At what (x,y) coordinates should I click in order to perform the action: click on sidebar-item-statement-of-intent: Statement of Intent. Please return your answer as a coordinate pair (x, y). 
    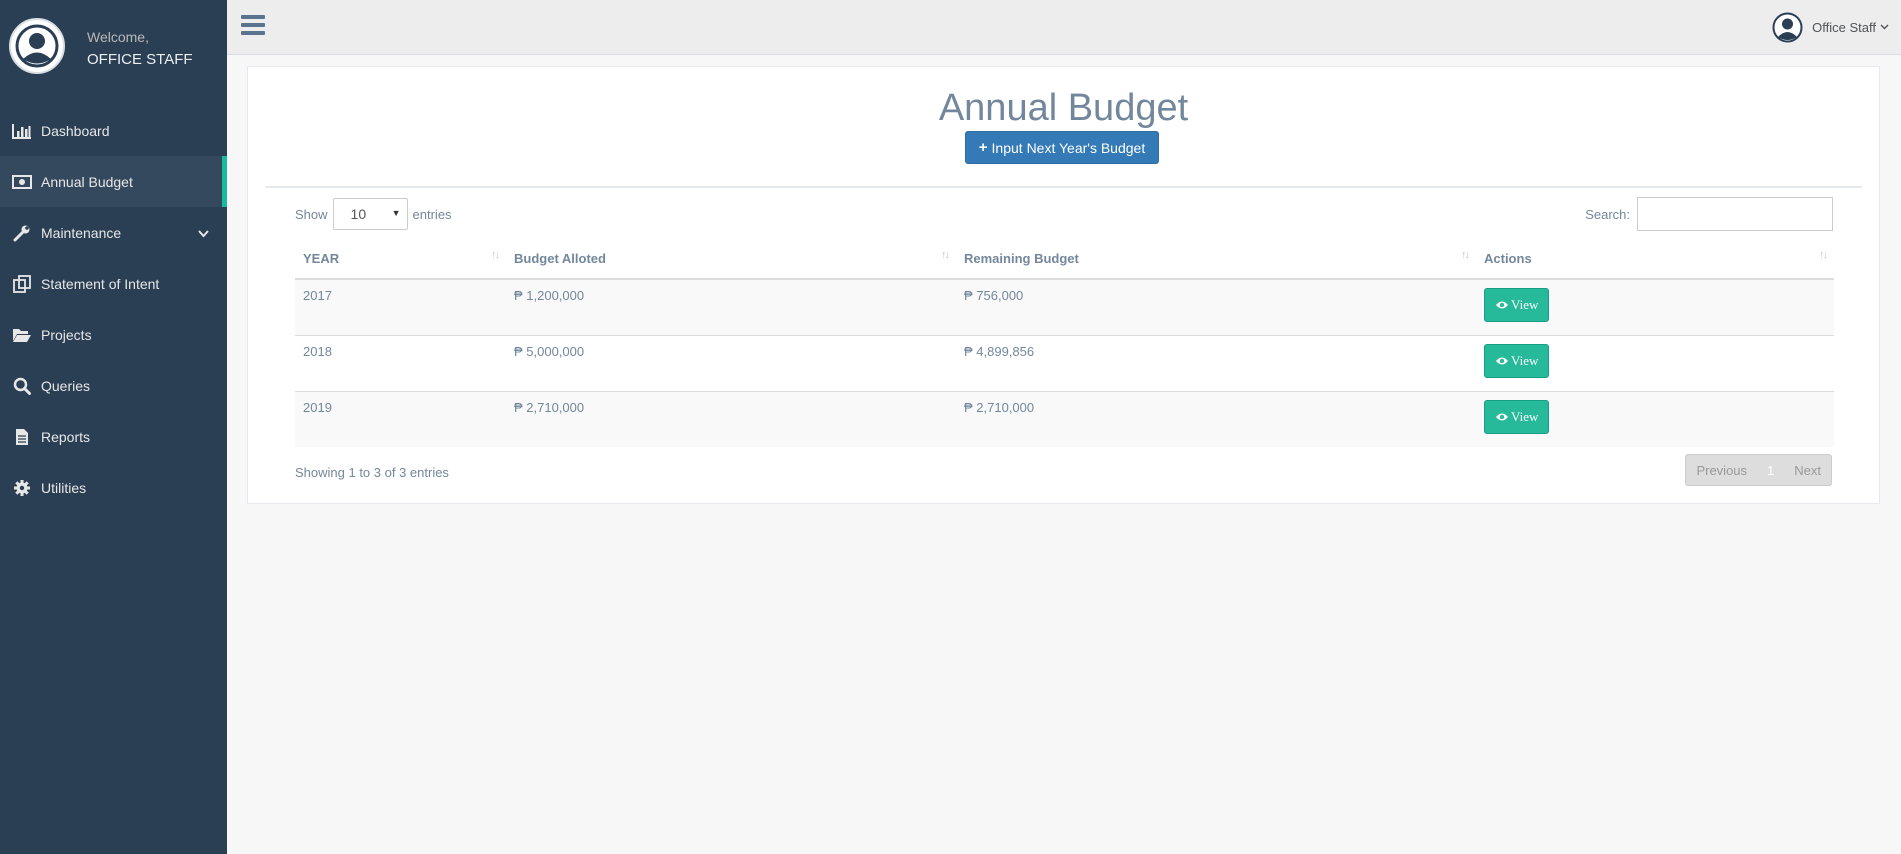
    Looking at the image, I should click on (113, 283).